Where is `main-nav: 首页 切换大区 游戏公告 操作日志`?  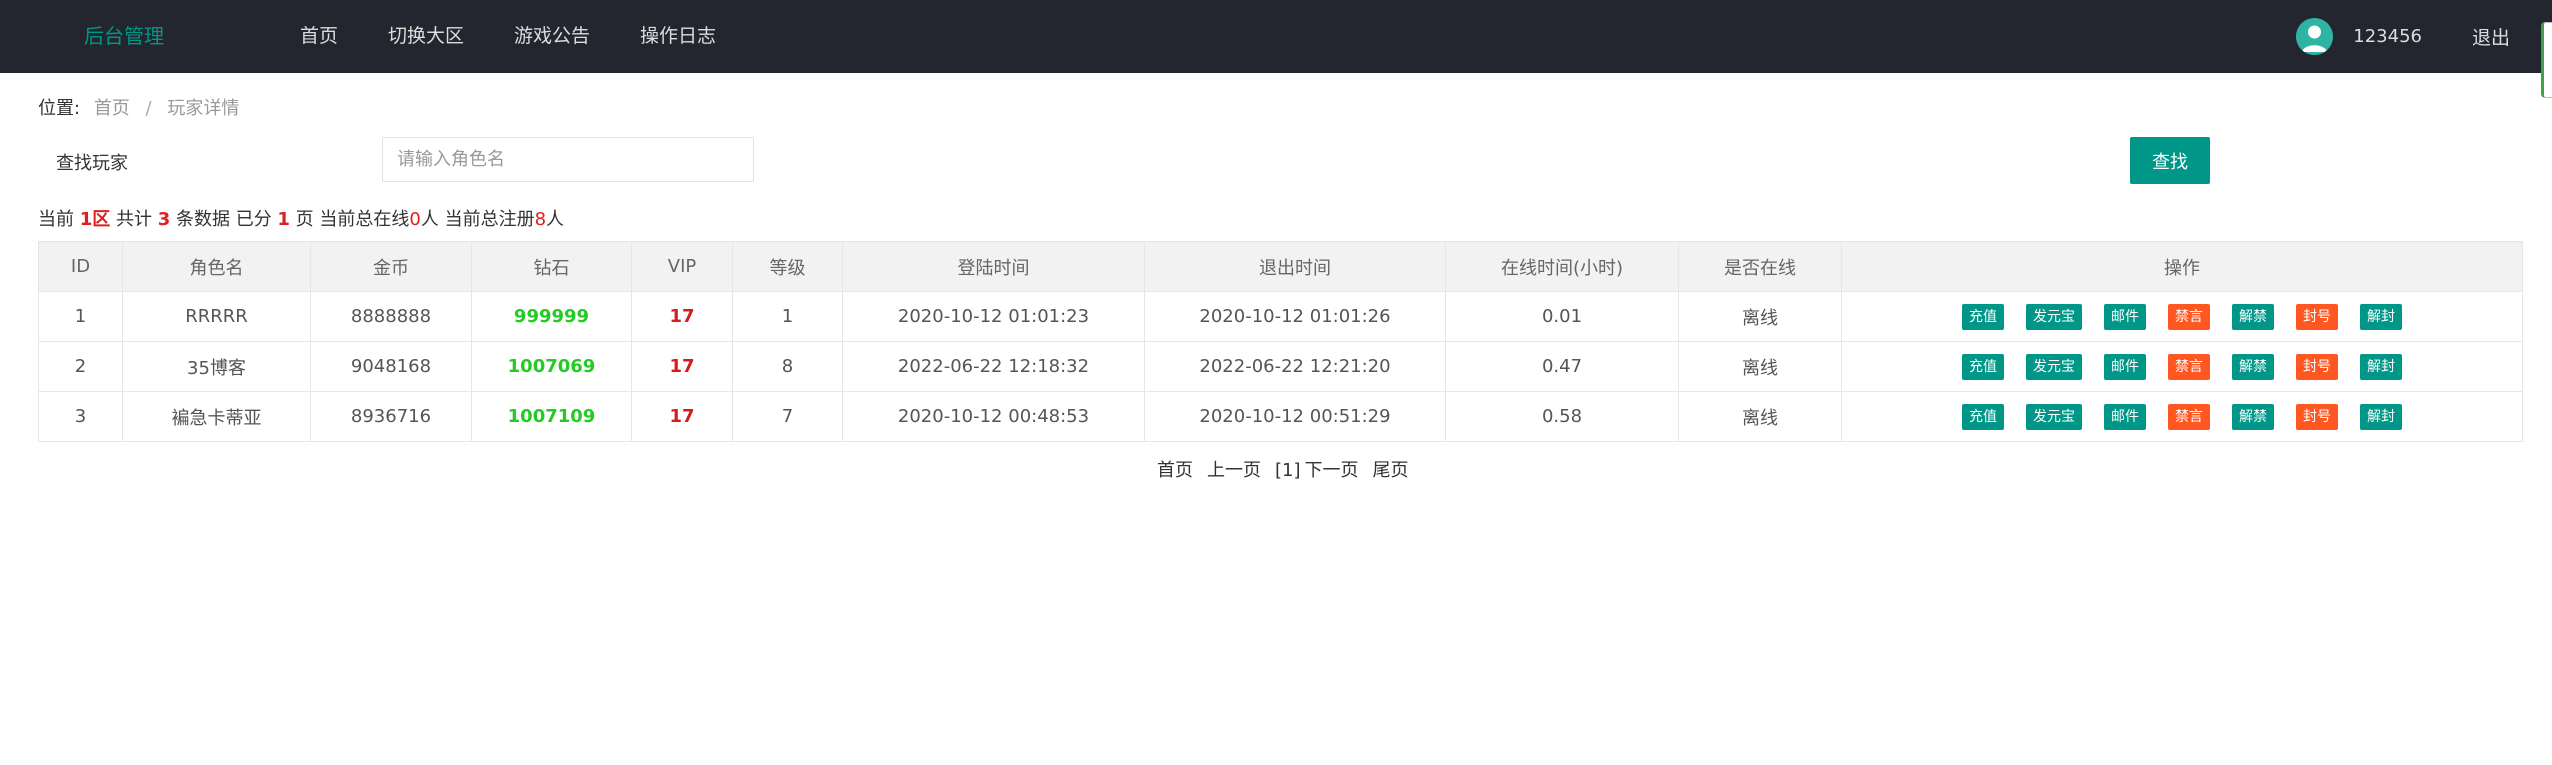
main-nav: 首页 切换大区 游戏公告 操作日志 is located at coordinates (508, 36).